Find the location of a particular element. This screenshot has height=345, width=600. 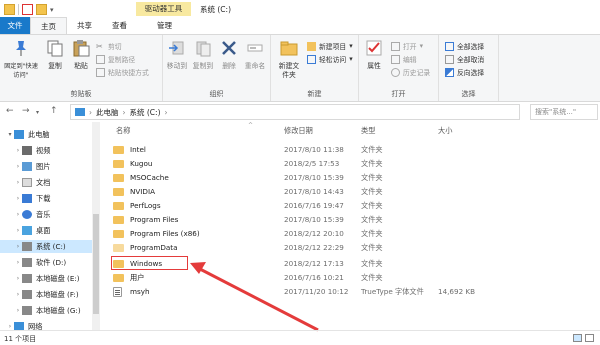

file-row: ProgramData 2018/2/12 22:29 文件夹 is located at coordinates (348, 248).